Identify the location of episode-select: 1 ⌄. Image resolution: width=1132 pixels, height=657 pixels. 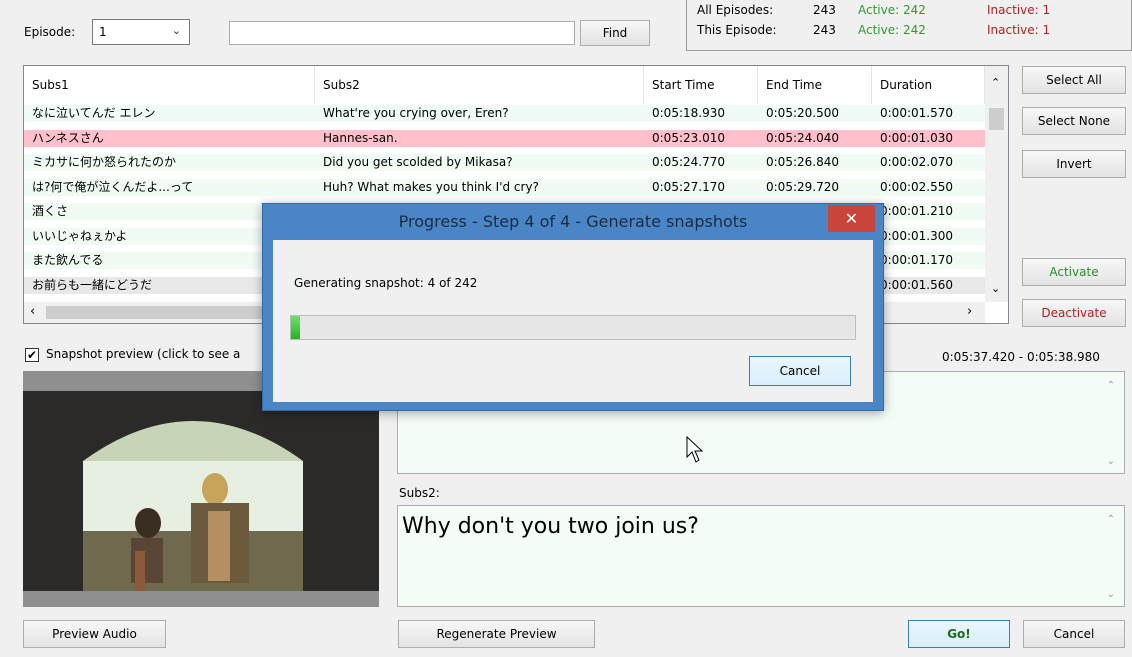
(141, 32).